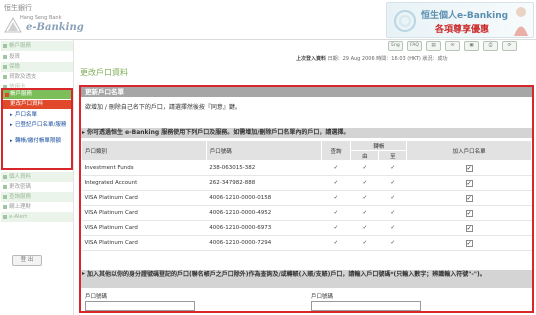 The height and width of the screenshot is (315, 536). I want to click on promo-banner: 恒生個人e-Banking 各項尊享優惠, so click(460, 20).